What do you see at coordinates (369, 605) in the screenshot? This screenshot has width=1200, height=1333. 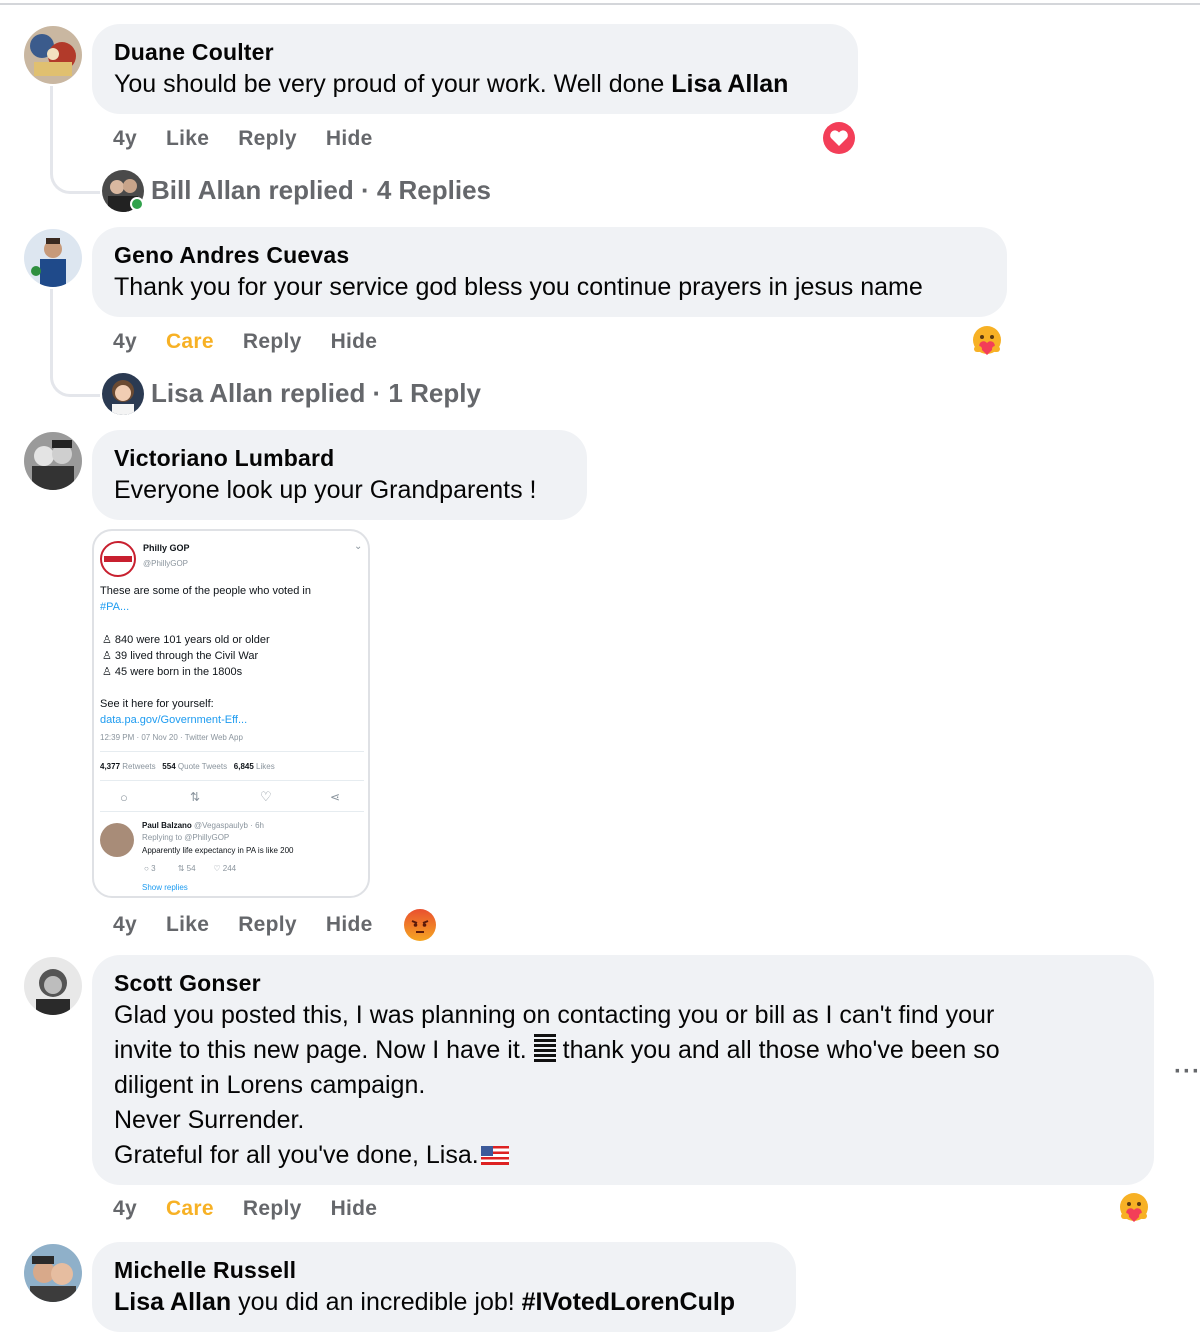 I see `scrollbar` at bounding box center [369, 605].